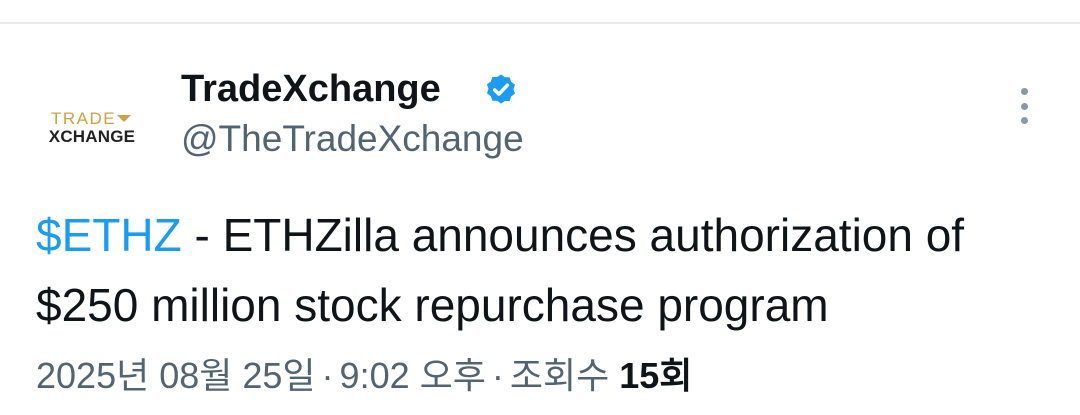  Describe the element at coordinates (655, 375) in the screenshot. I see `views-count: 15회` at that location.